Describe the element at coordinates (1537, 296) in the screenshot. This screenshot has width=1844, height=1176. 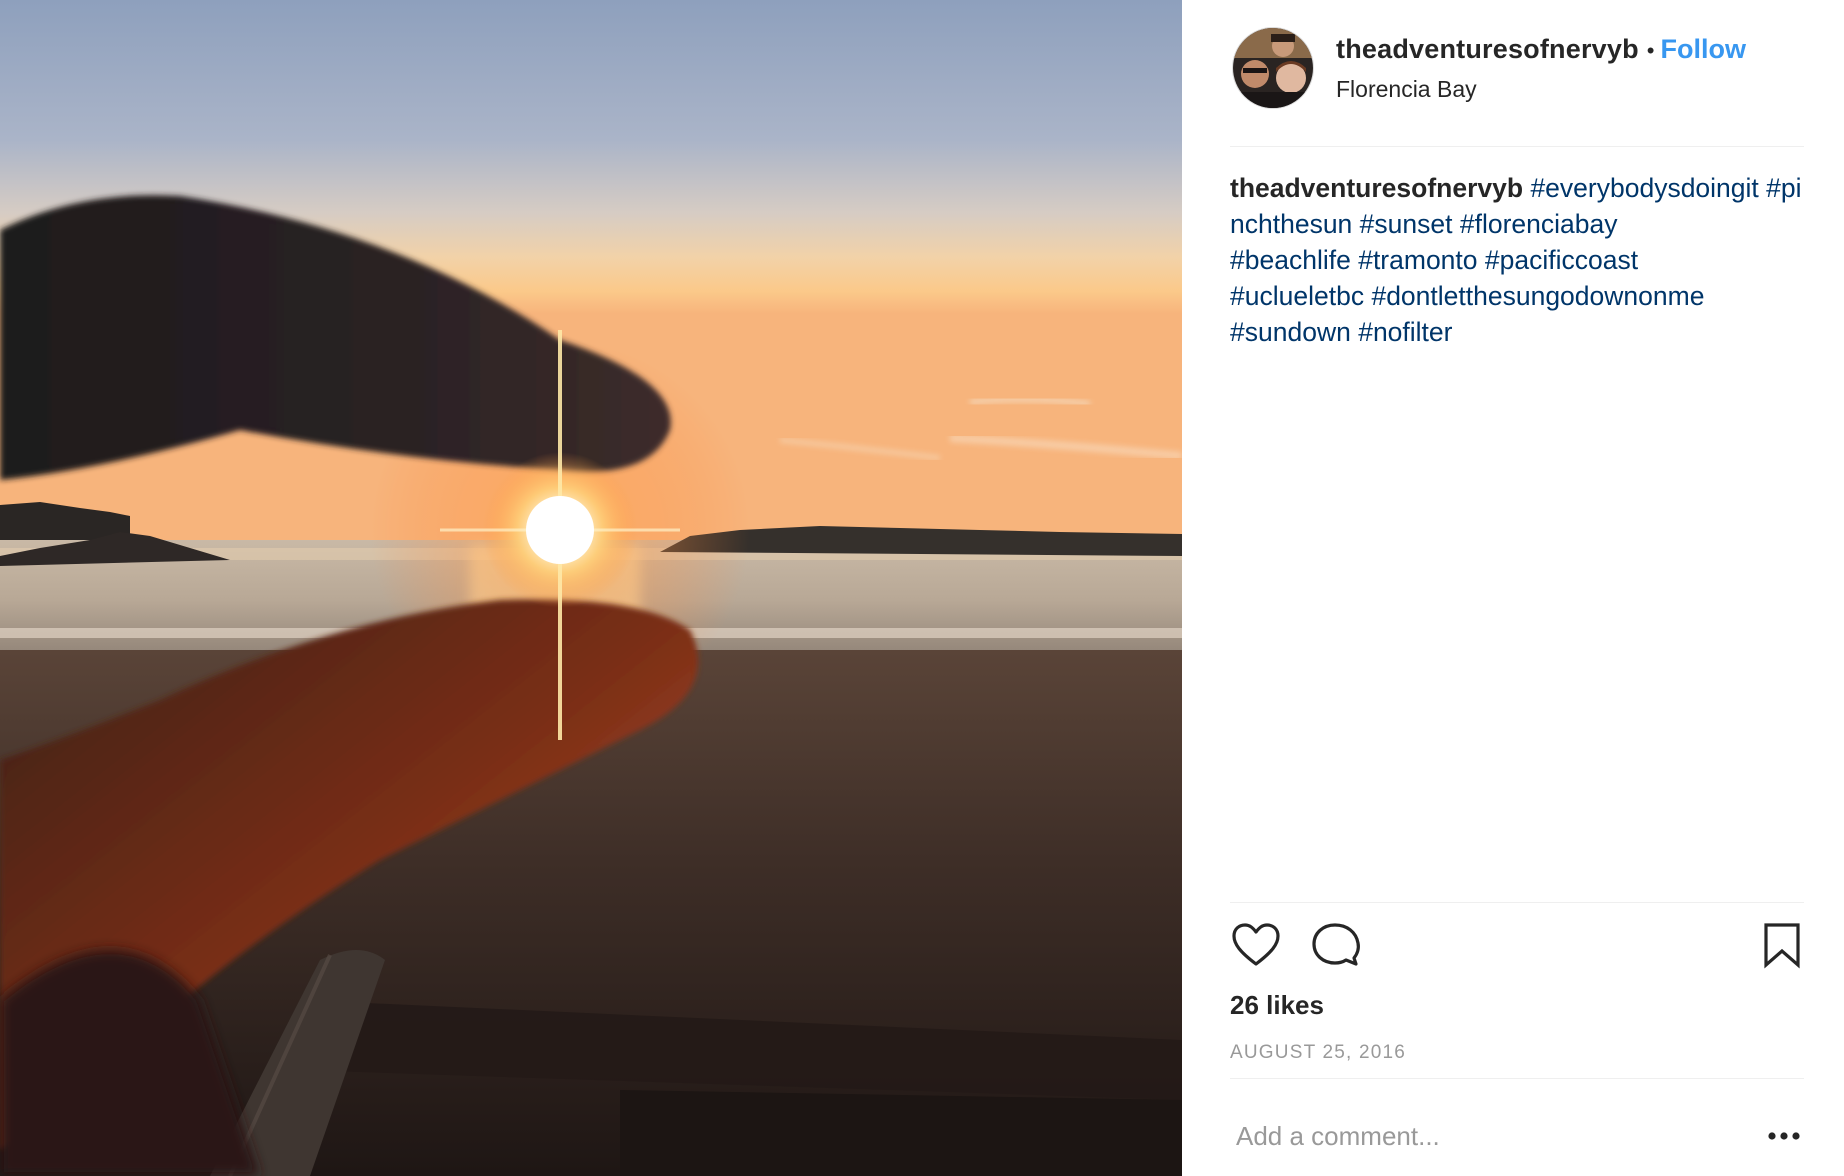
I see `hashtag: #dontletthesungodownonme` at that location.